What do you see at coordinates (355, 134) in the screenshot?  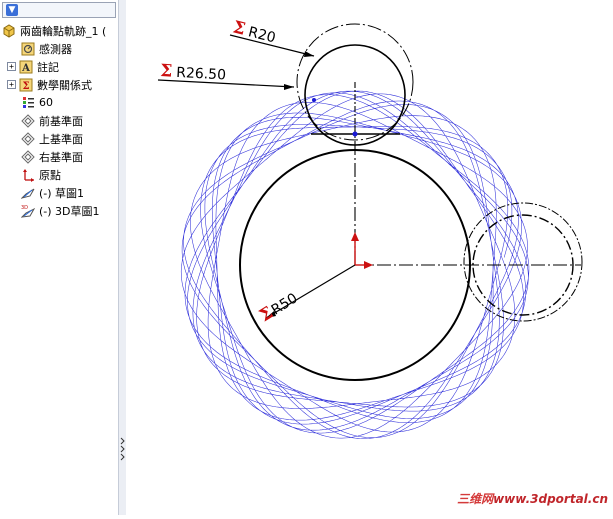 I see `contact-point` at bounding box center [355, 134].